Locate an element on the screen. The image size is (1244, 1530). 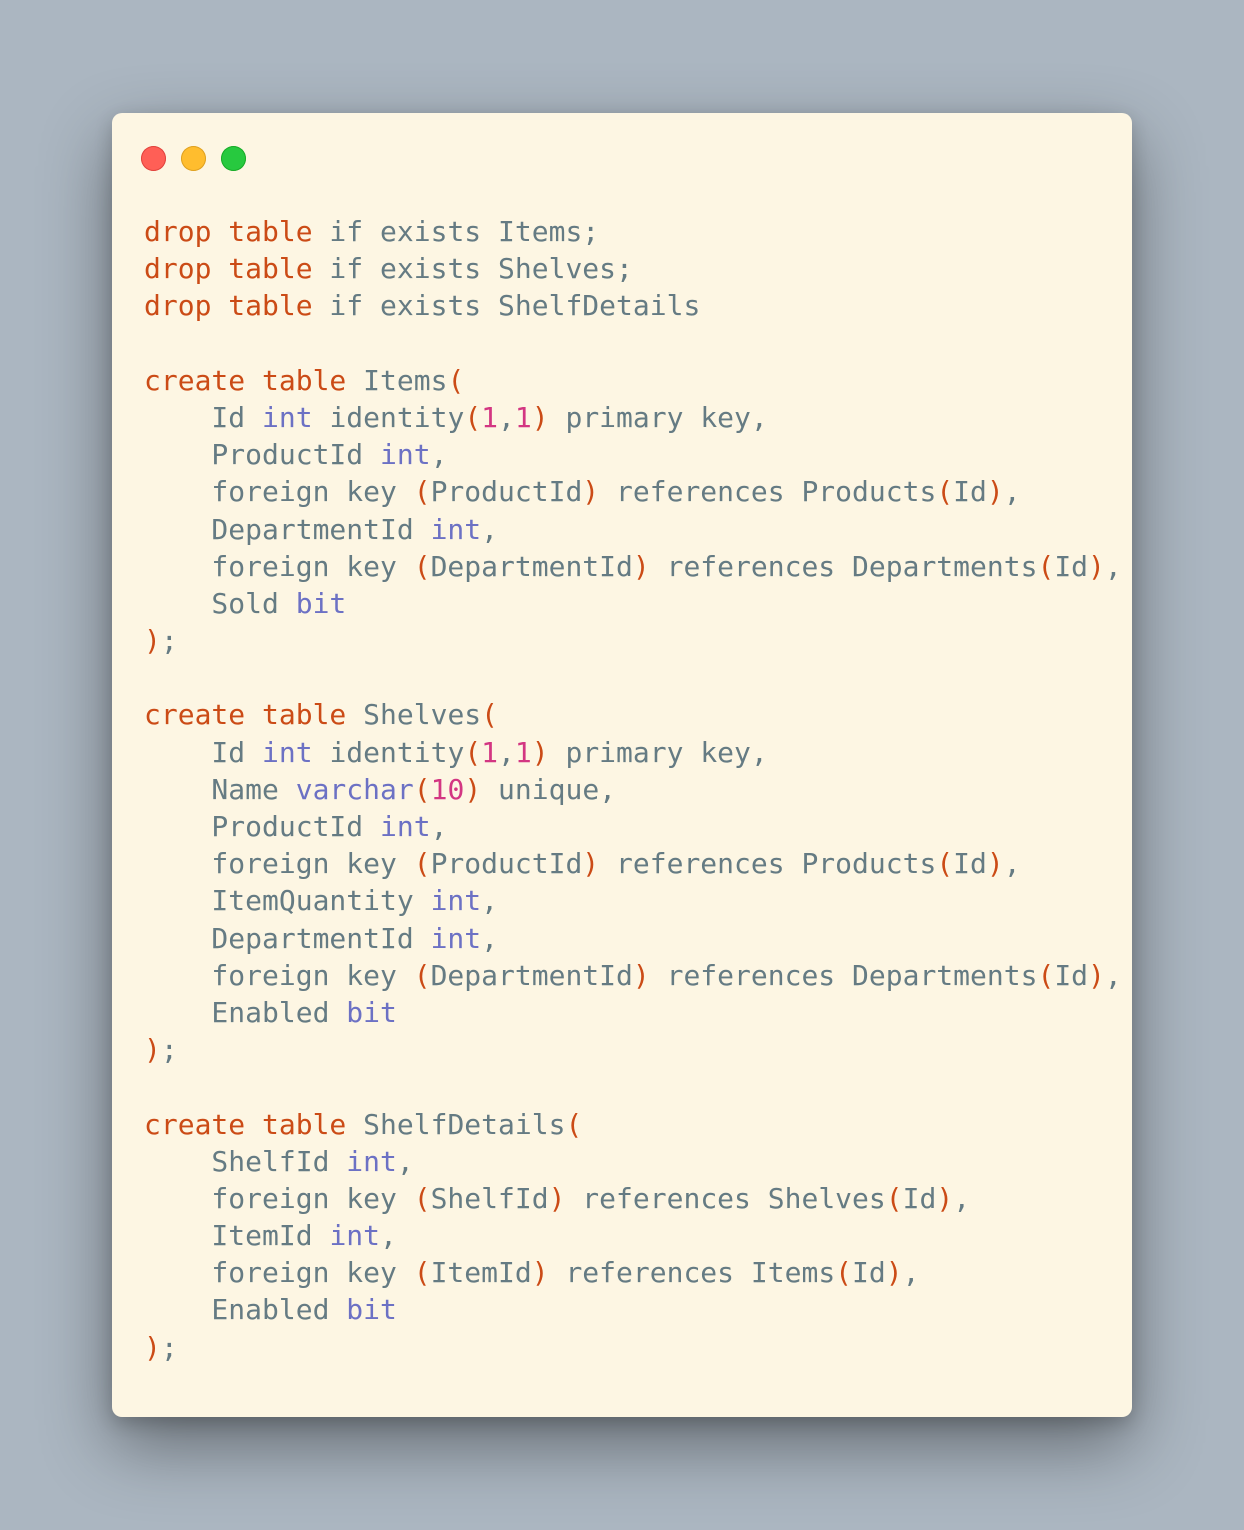
code-token: Shelves is located at coordinates (414, 715).